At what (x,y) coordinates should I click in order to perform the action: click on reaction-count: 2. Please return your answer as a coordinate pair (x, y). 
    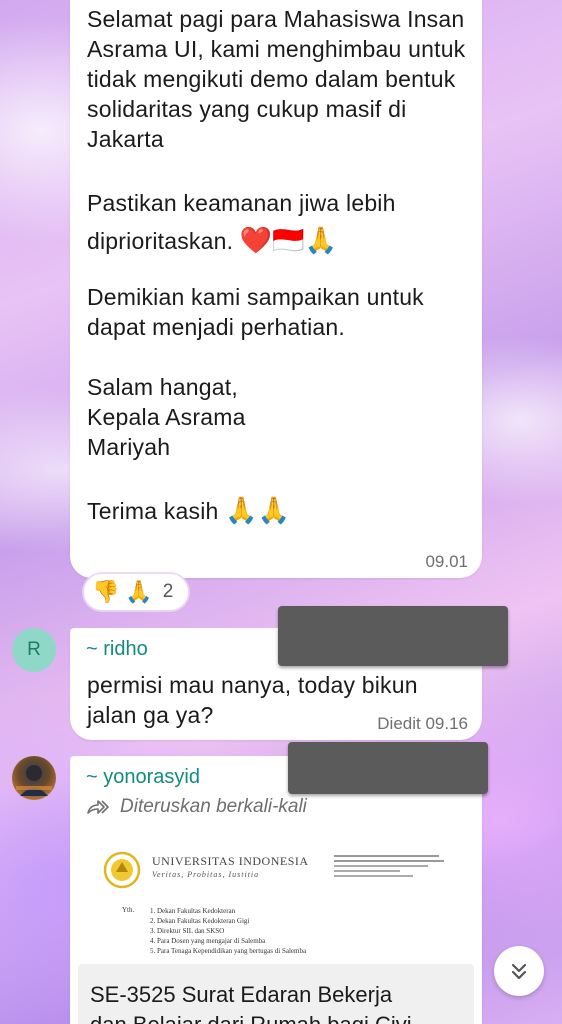
    Looking at the image, I should click on (168, 591).